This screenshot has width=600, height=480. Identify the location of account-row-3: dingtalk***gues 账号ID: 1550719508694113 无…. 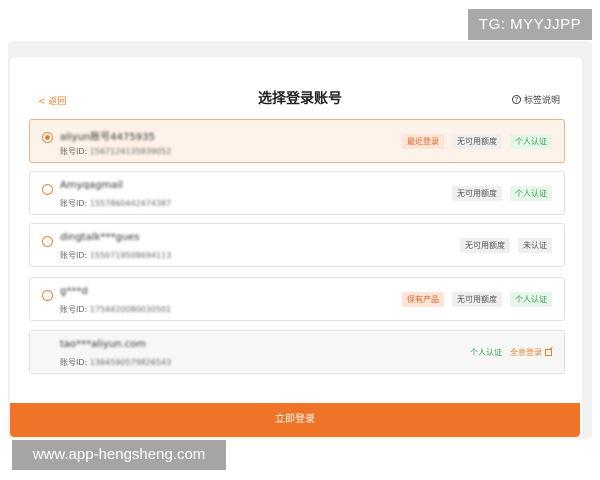
(297, 245).